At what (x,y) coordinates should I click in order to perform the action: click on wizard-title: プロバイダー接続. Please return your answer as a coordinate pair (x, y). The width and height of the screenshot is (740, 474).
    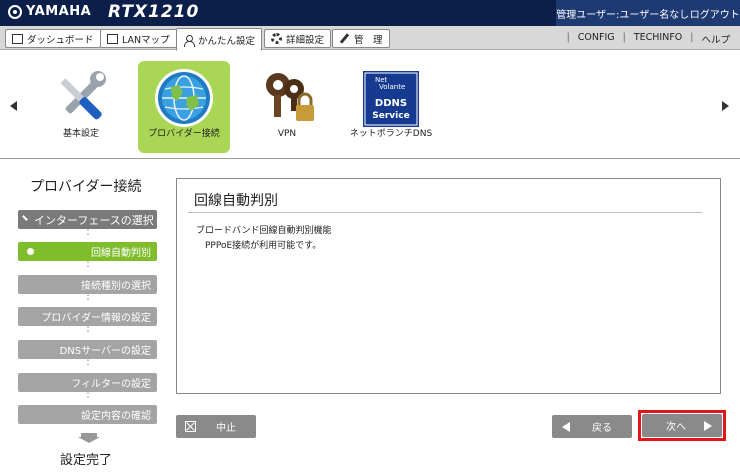
    Looking at the image, I should click on (86, 187).